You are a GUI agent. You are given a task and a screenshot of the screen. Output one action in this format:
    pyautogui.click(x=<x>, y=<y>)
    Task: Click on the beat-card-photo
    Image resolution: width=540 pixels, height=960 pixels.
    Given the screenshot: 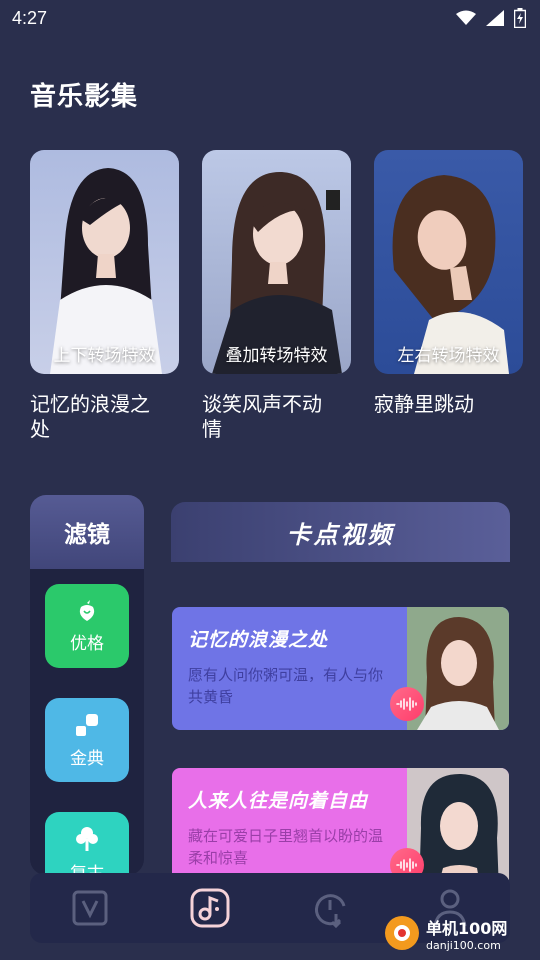 What is the action you would take?
    pyautogui.click(x=458, y=668)
    